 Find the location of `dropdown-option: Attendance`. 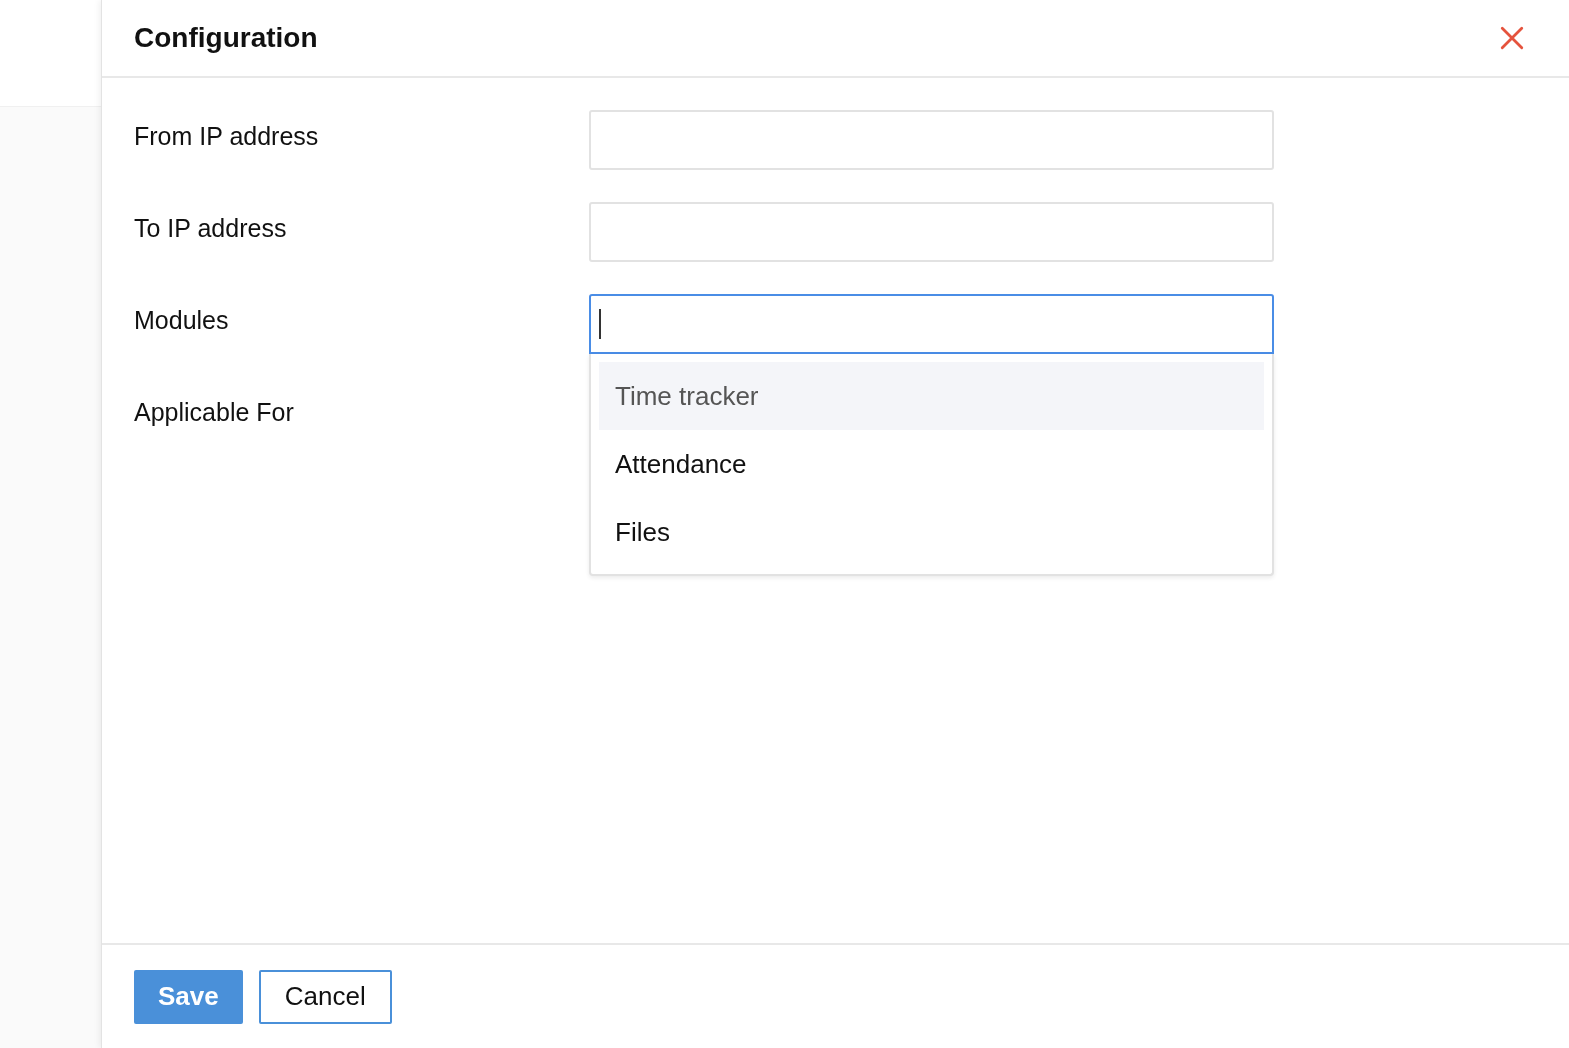

dropdown-option: Attendance is located at coordinates (931, 464).